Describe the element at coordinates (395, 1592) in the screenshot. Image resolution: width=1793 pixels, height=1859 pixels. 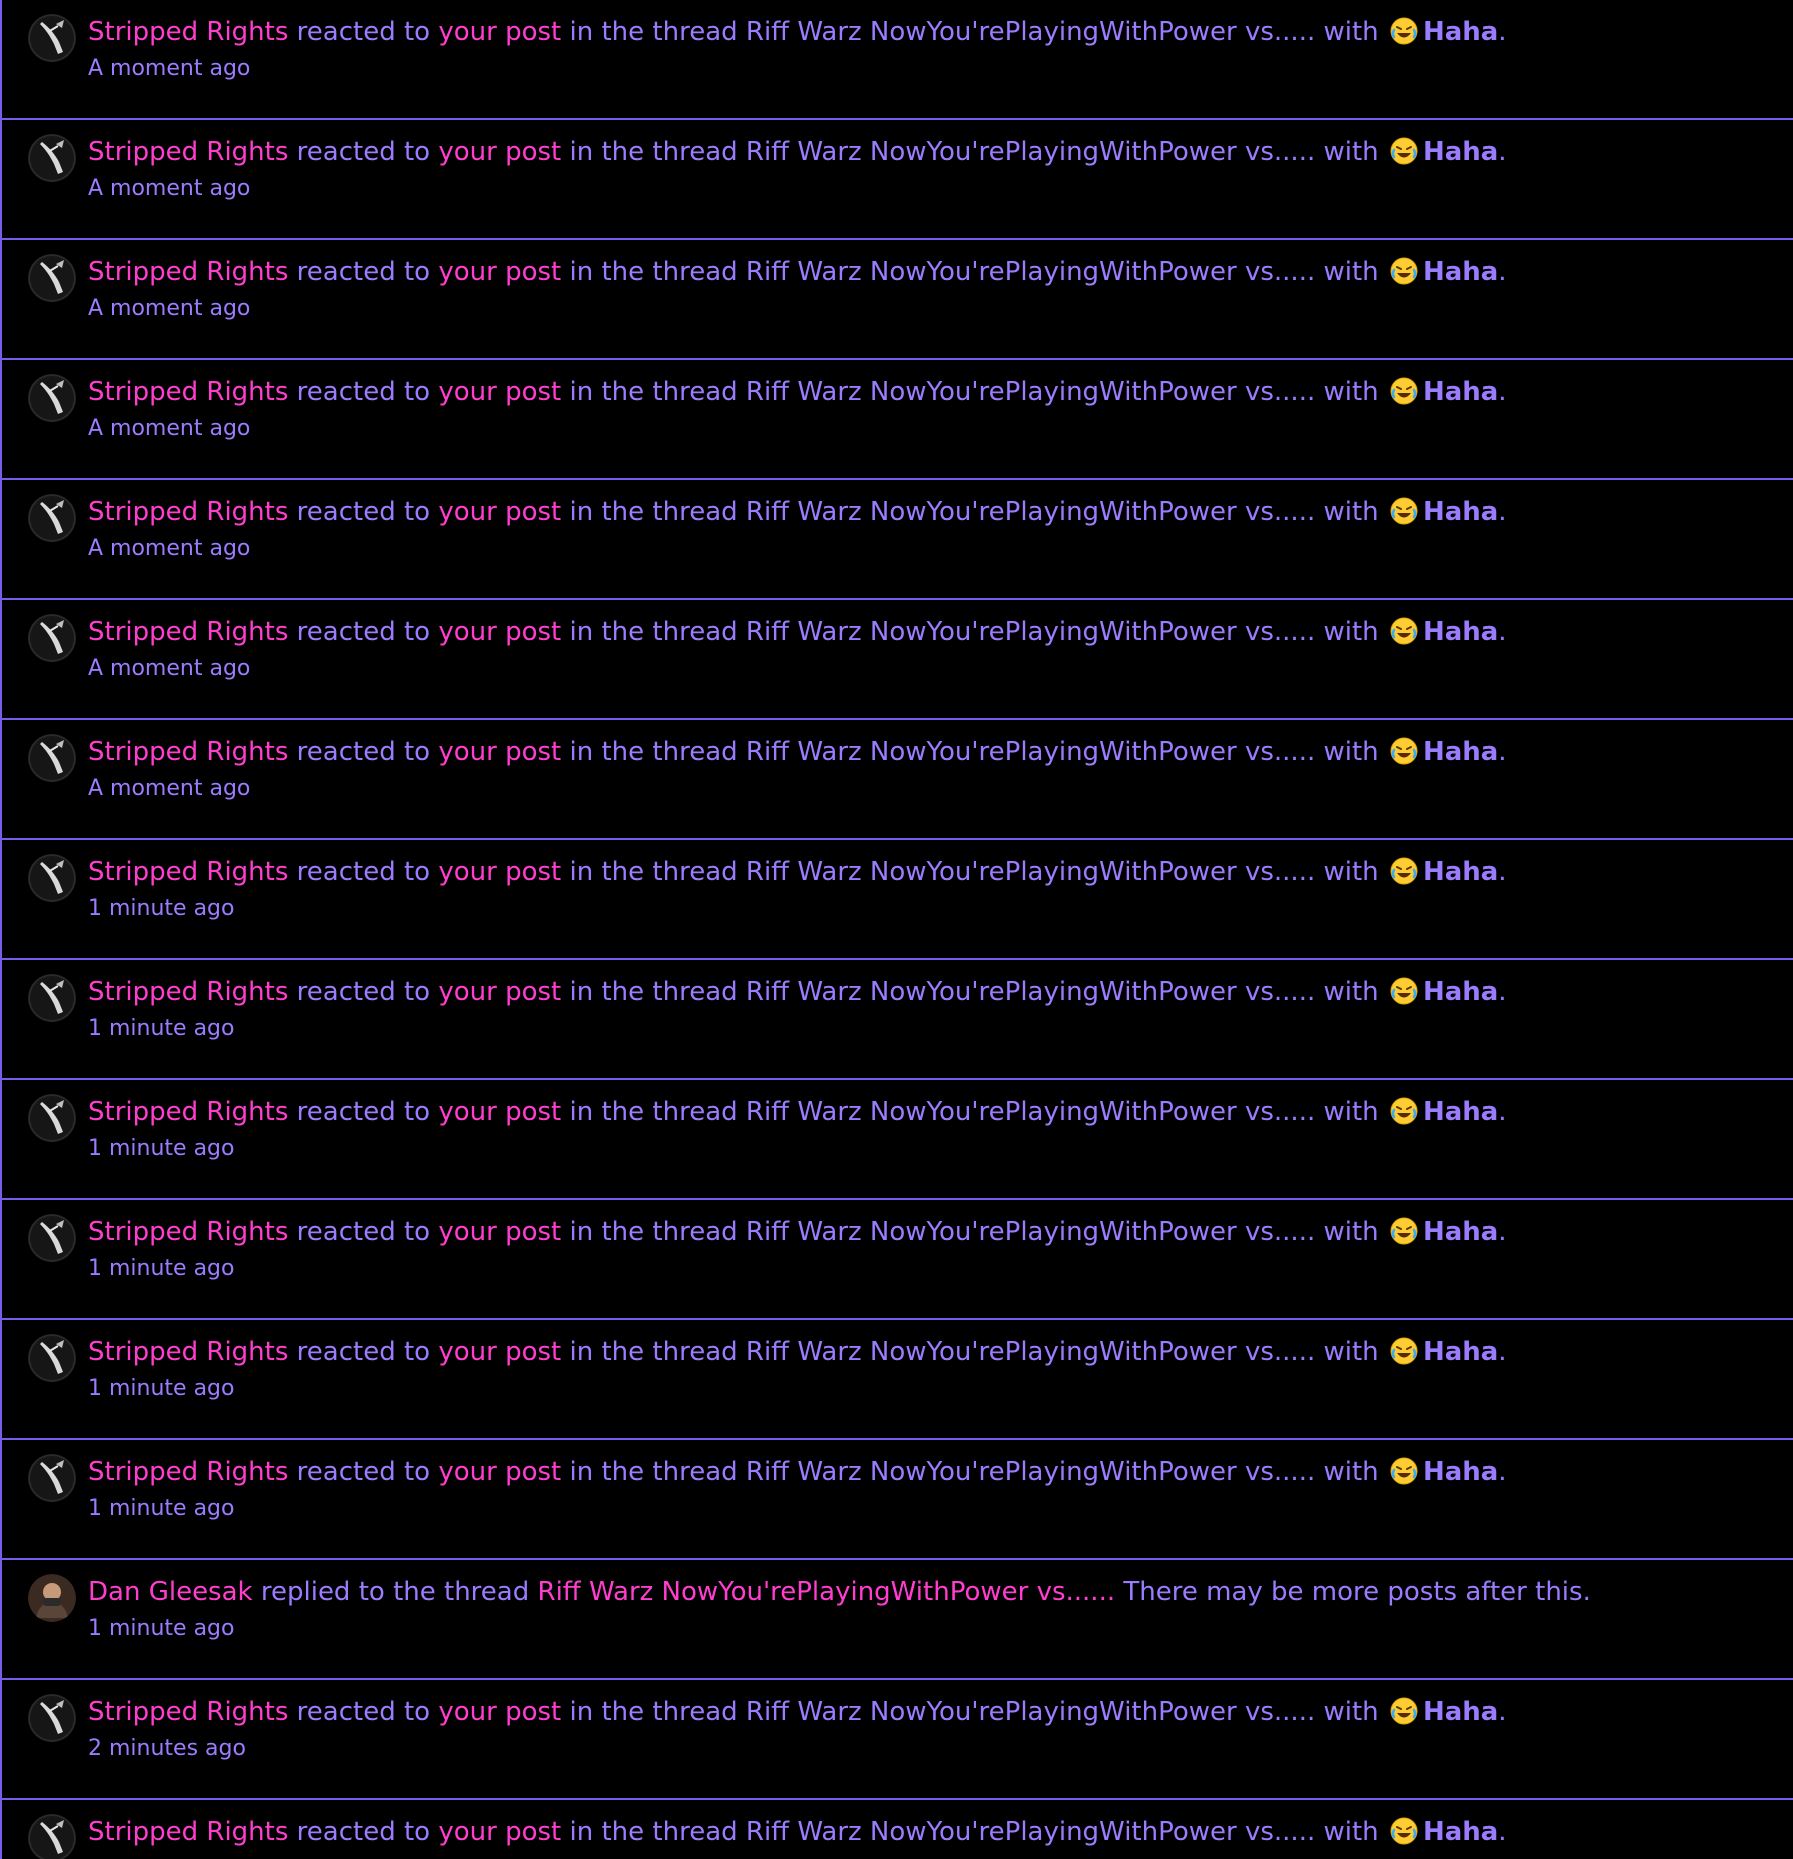
I see `replied-text: replied to the thread` at that location.